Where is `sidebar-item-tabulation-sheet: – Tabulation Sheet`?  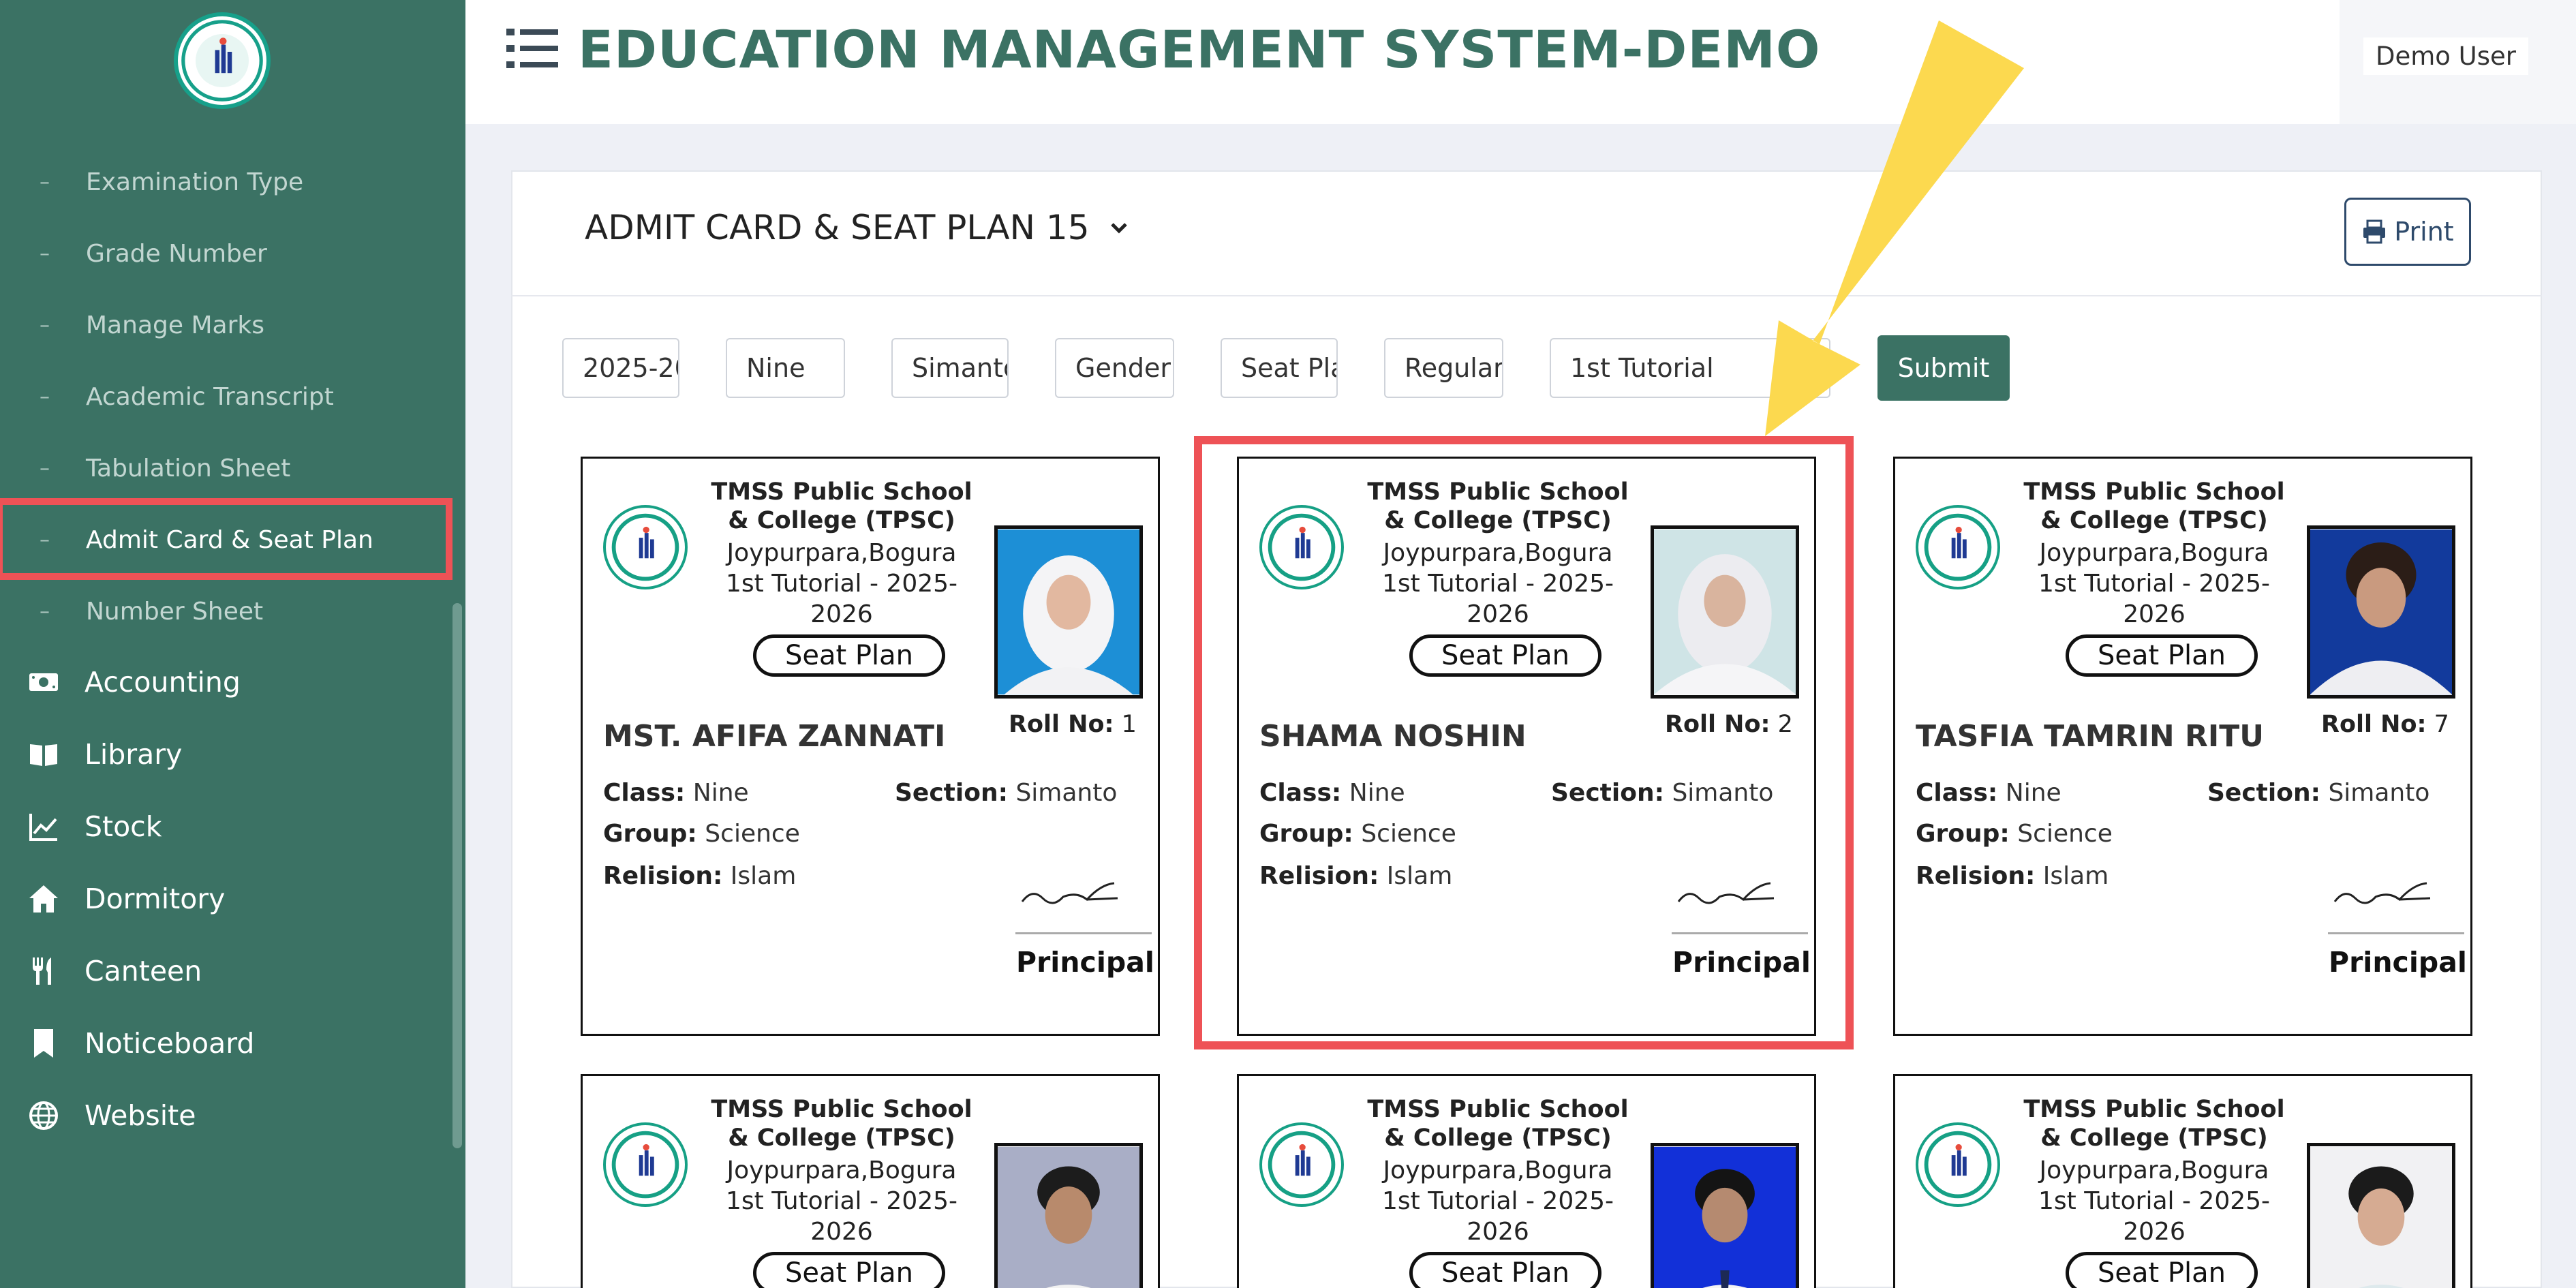 sidebar-item-tabulation-sheet: – Tabulation Sheet is located at coordinates (226, 468).